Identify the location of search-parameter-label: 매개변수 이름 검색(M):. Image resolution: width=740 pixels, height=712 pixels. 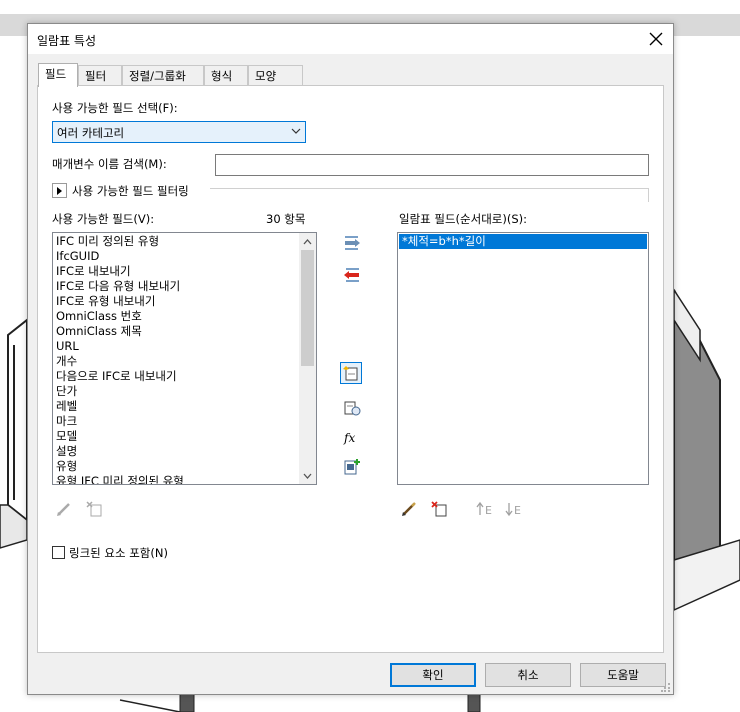
(109, 164).